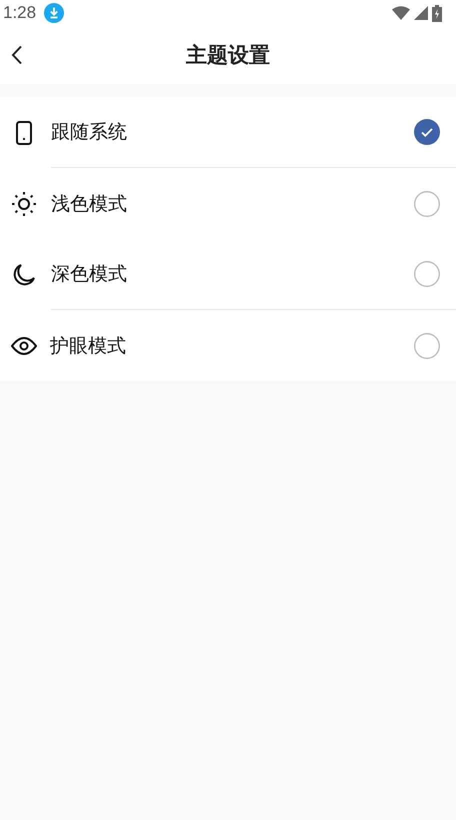 This screenshot has width=456, height=820. I want to click on battery-icon, so click(437, 13).